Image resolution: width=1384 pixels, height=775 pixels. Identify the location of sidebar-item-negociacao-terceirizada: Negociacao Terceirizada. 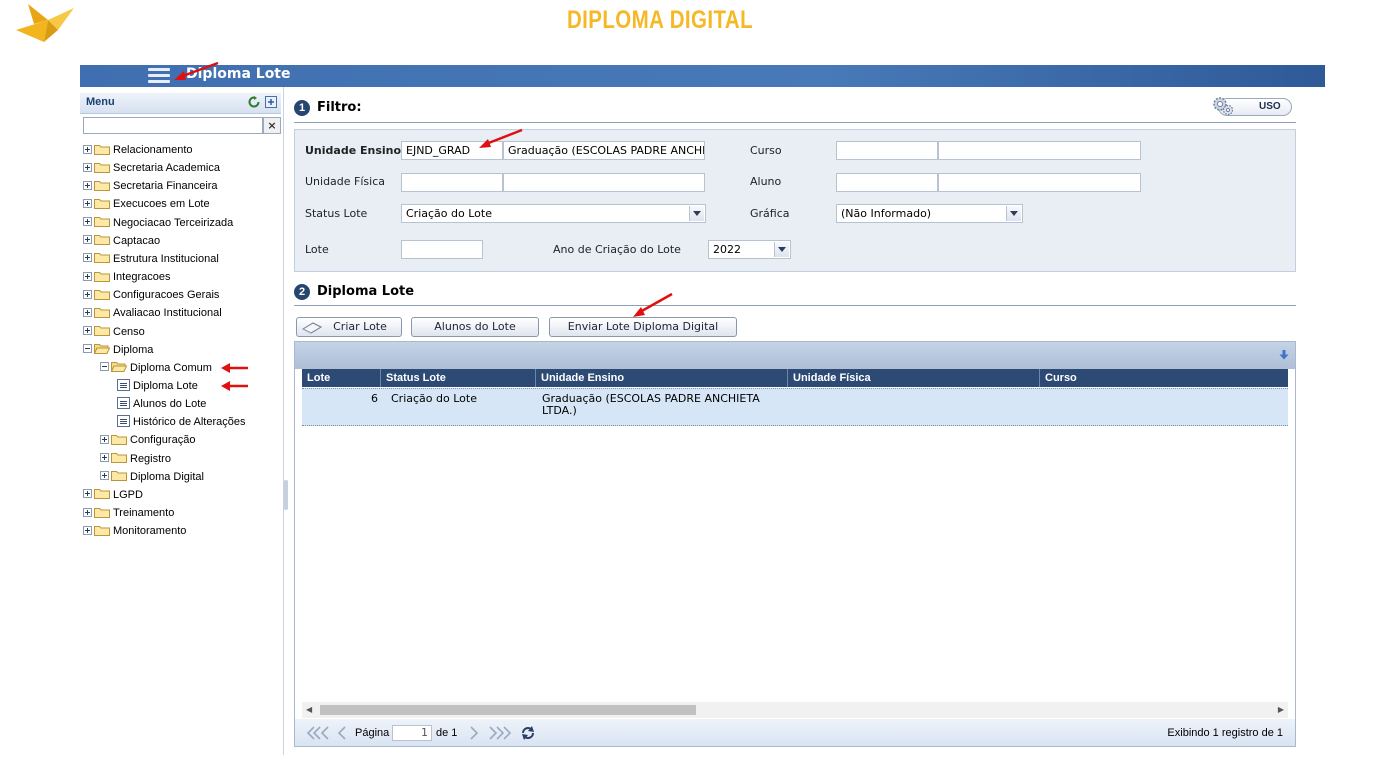
(158, 223).